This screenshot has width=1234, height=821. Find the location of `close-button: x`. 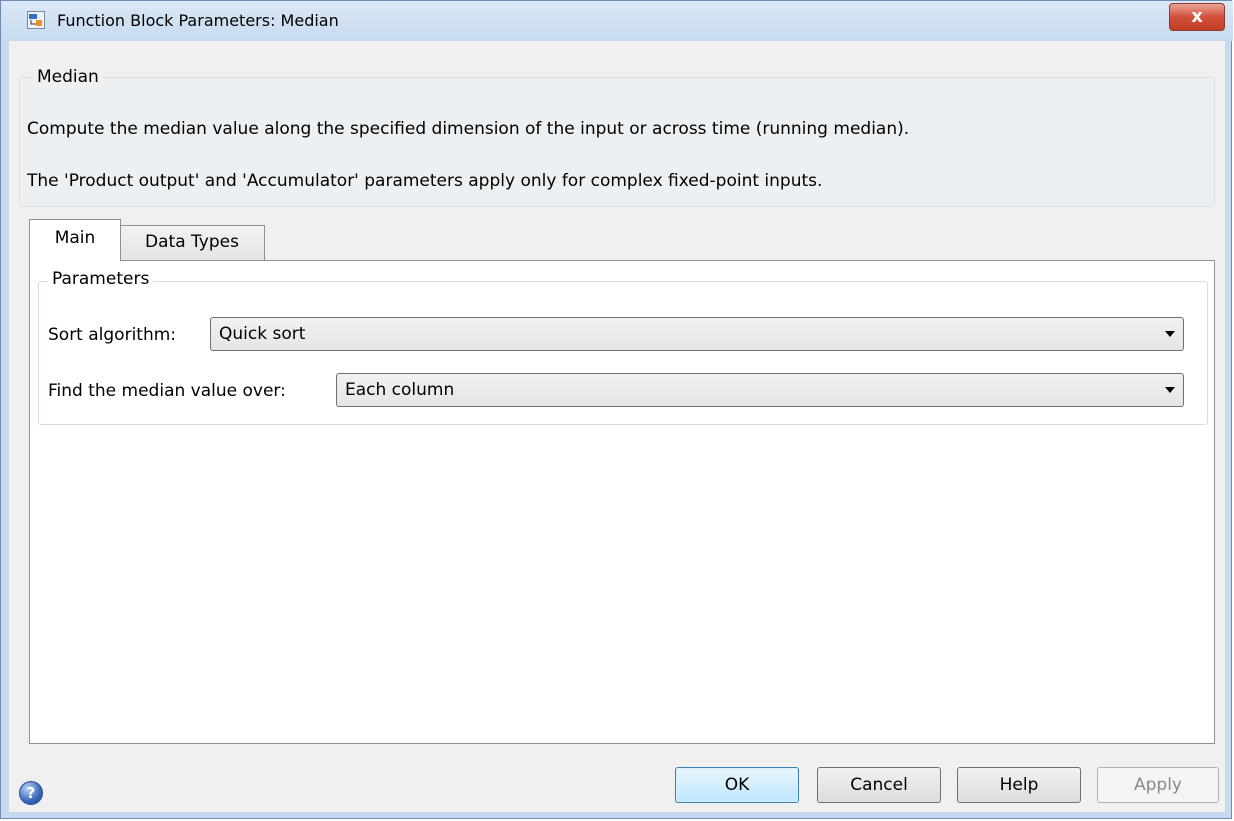

close-button: x is located at coordinates (1197, 17).